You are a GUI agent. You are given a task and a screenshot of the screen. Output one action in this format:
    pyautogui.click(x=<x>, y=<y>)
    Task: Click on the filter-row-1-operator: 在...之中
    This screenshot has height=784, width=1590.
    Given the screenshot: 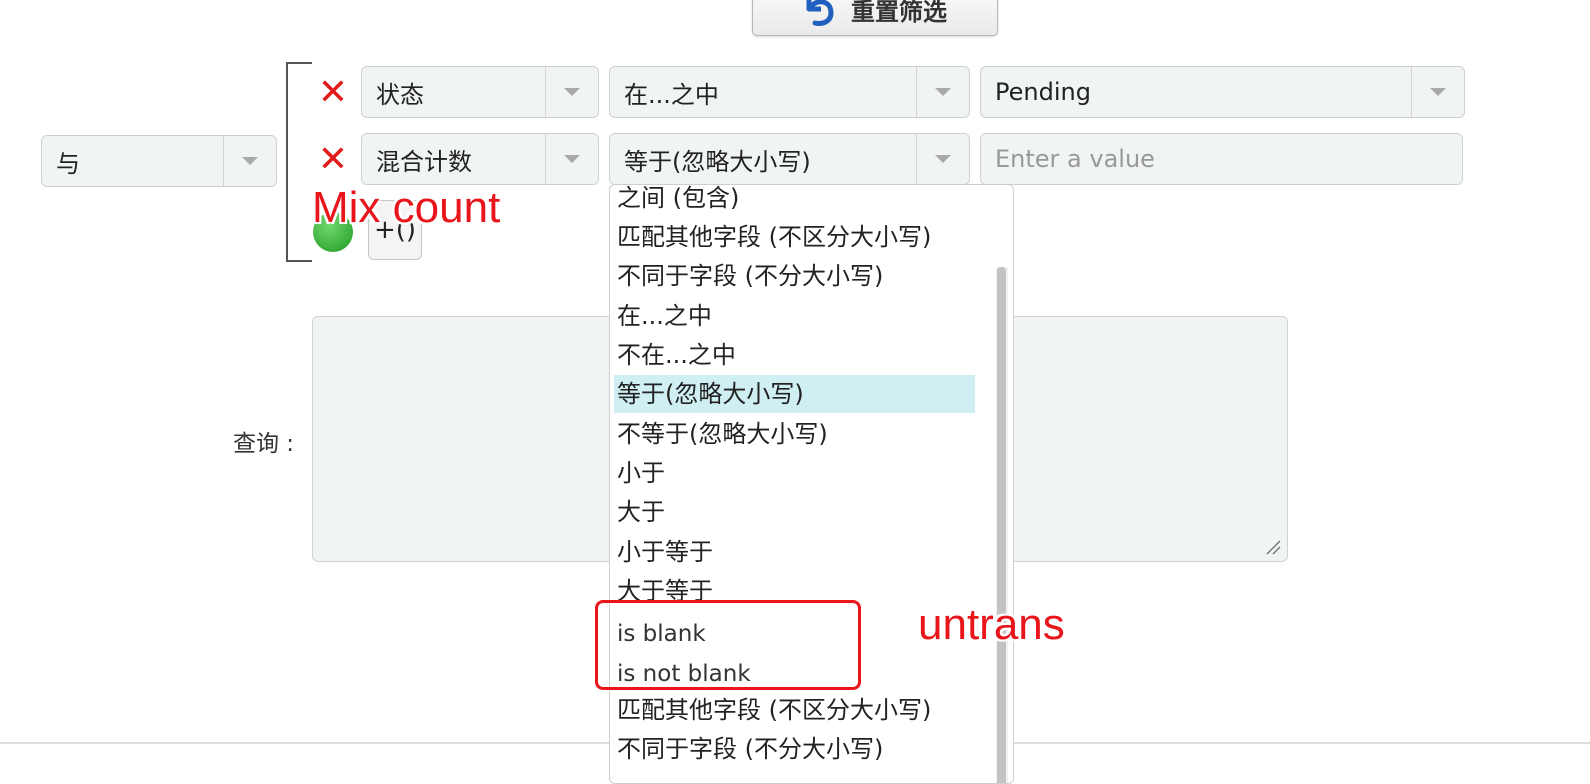 What is the action you would take?
    pyautogui.click(x=671, y=94)
    